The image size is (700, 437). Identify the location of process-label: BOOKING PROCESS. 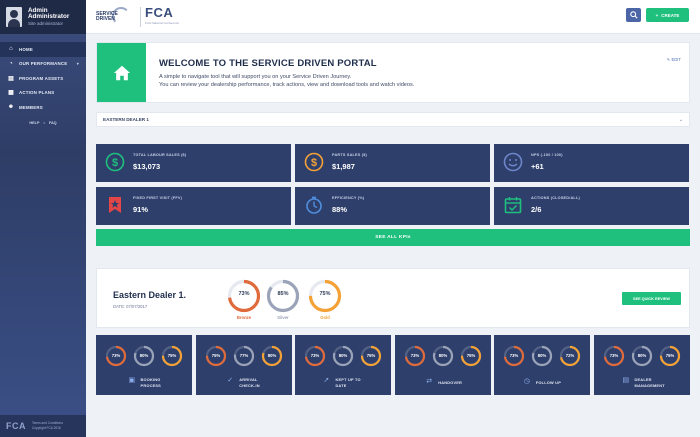
(151, 382).